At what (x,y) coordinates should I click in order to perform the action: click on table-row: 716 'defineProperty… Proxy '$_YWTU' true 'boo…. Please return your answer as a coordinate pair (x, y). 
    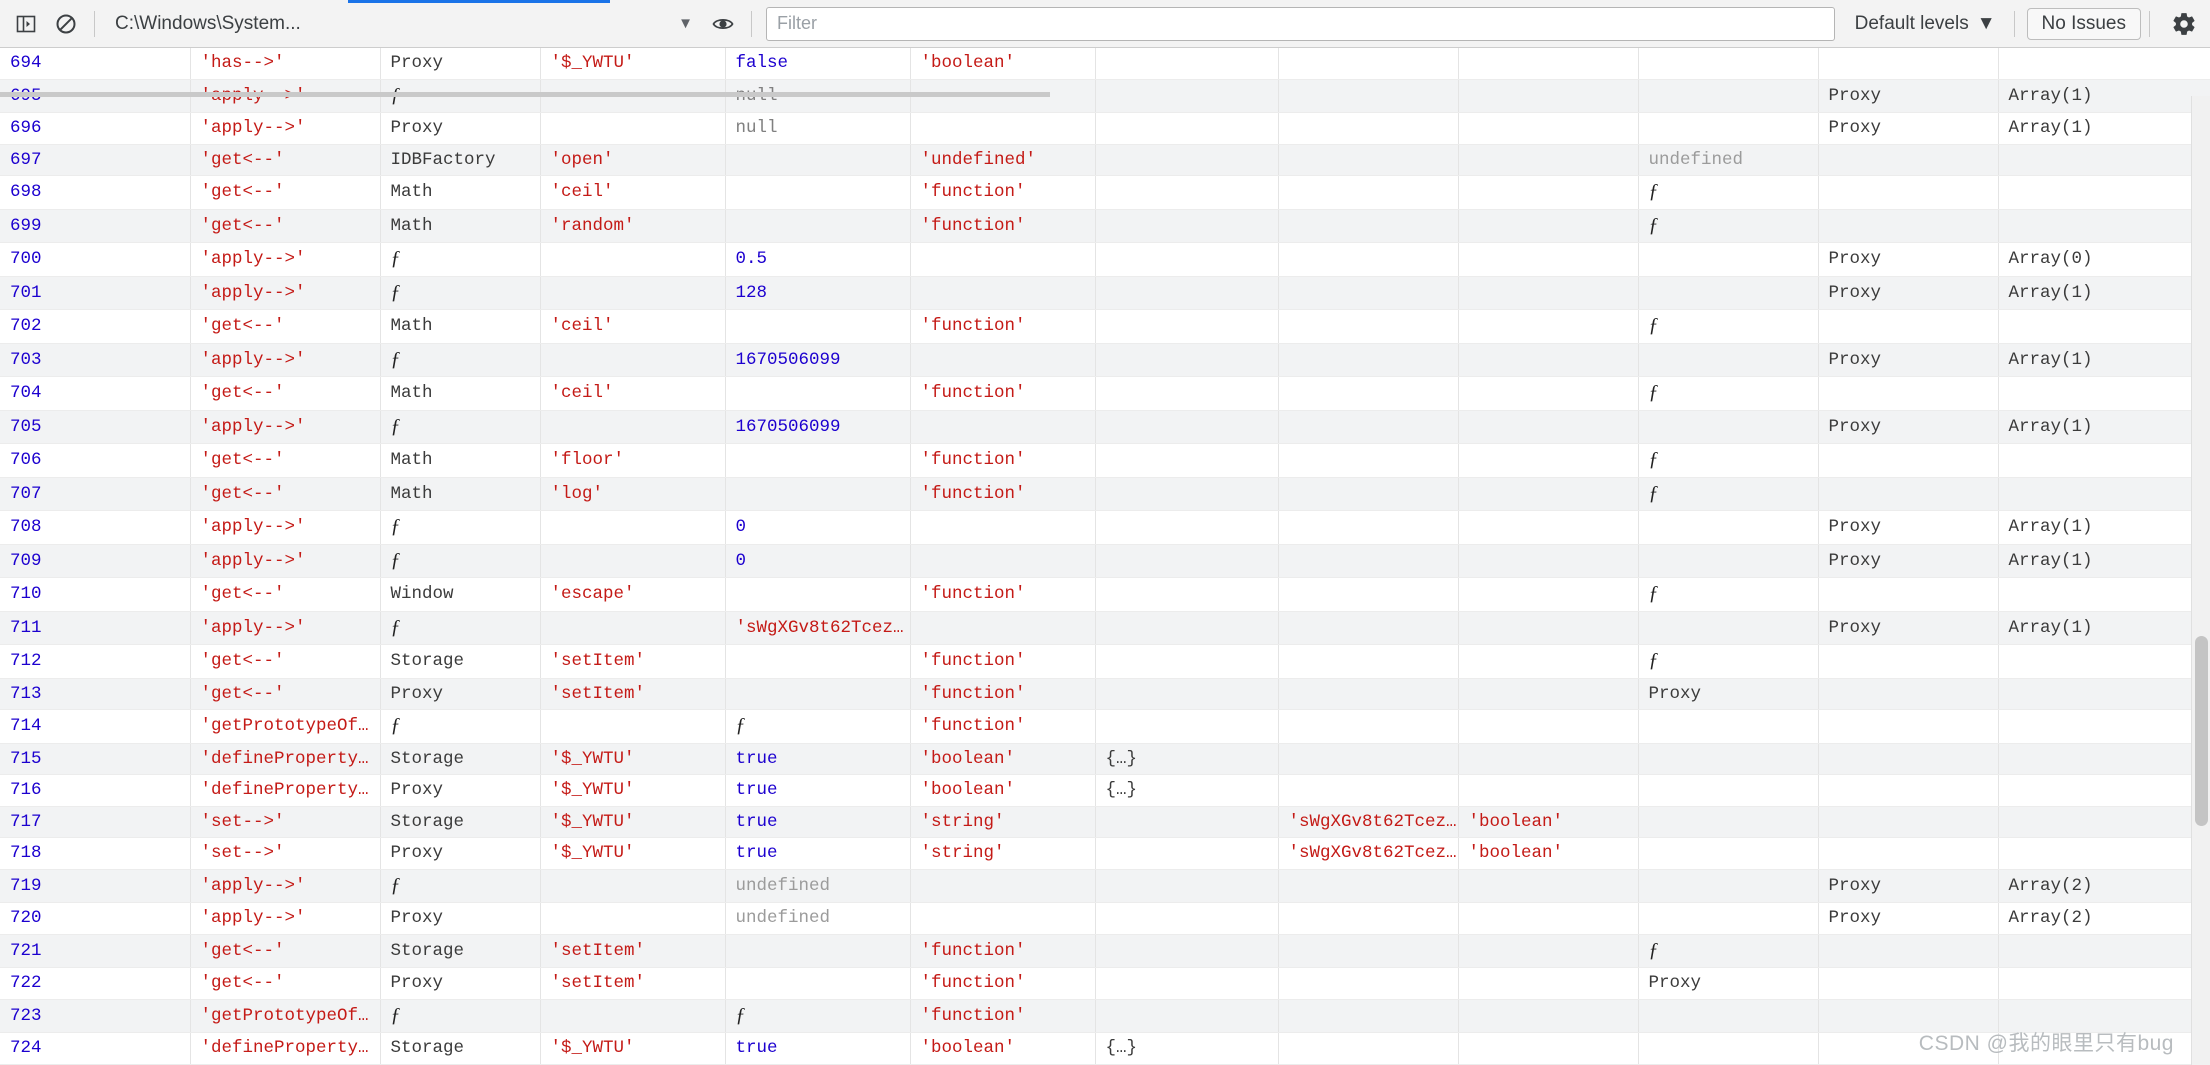
    Looking at the image, I should click on (1105, 790).